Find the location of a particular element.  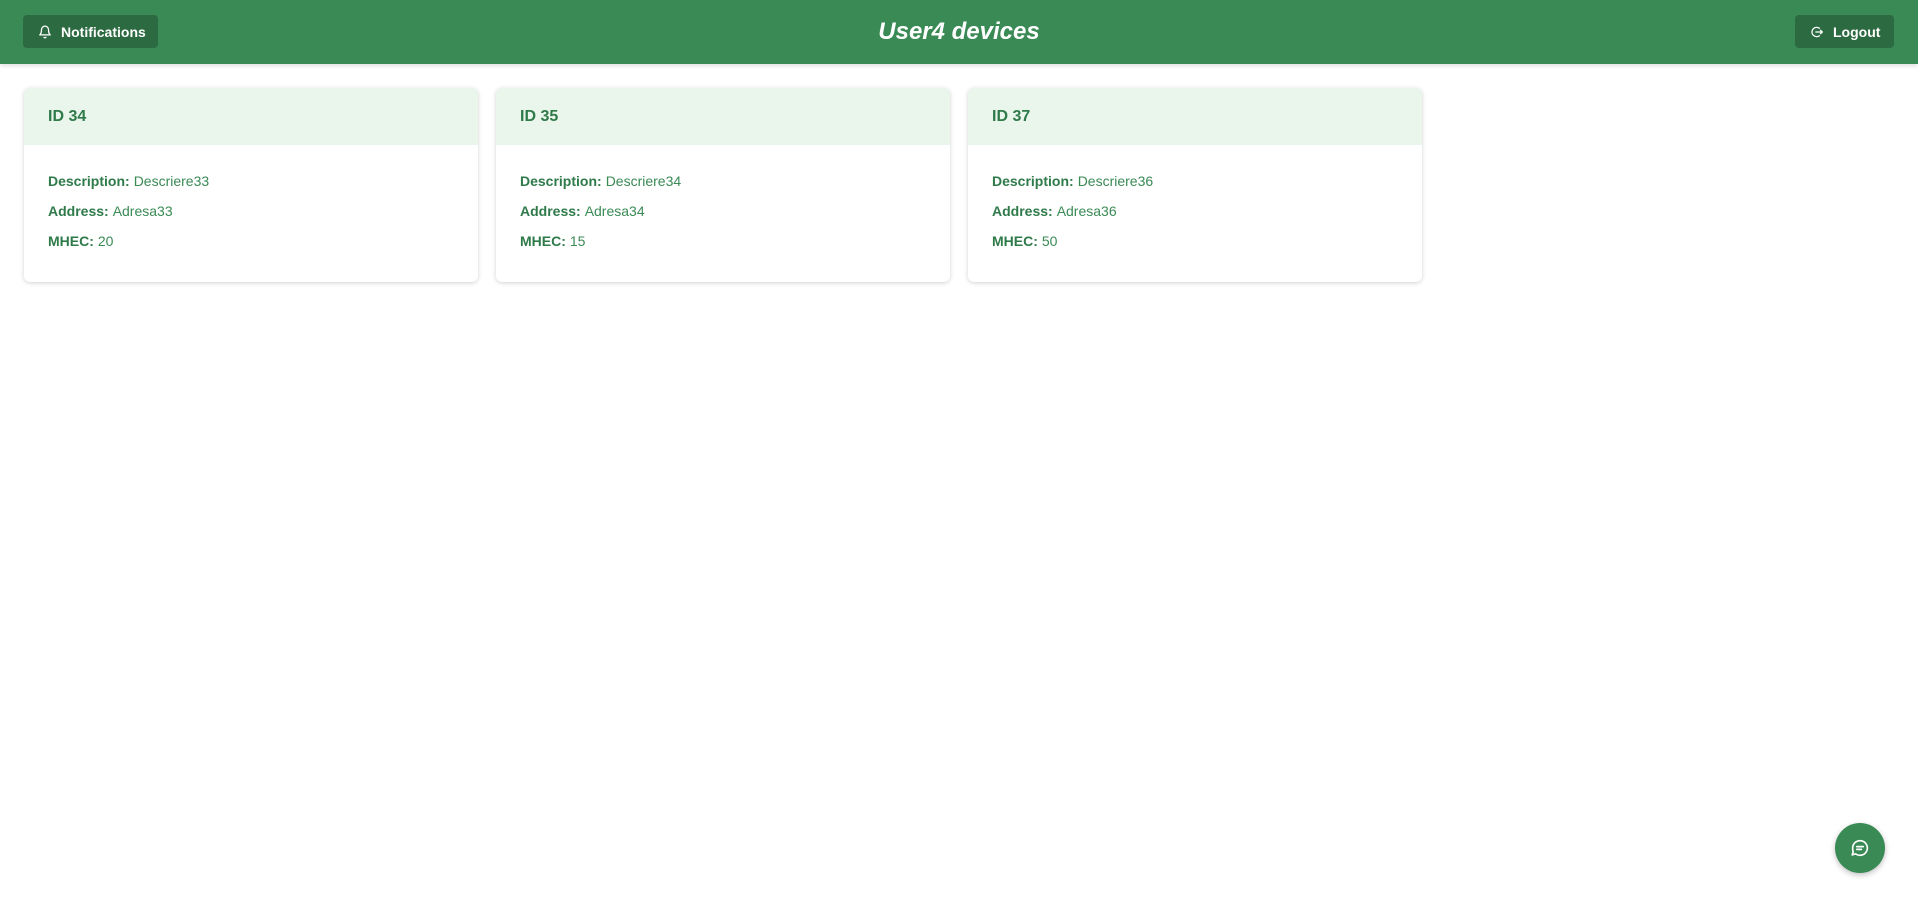

address-value: Adresa33 is located at coordinates (142, 211).